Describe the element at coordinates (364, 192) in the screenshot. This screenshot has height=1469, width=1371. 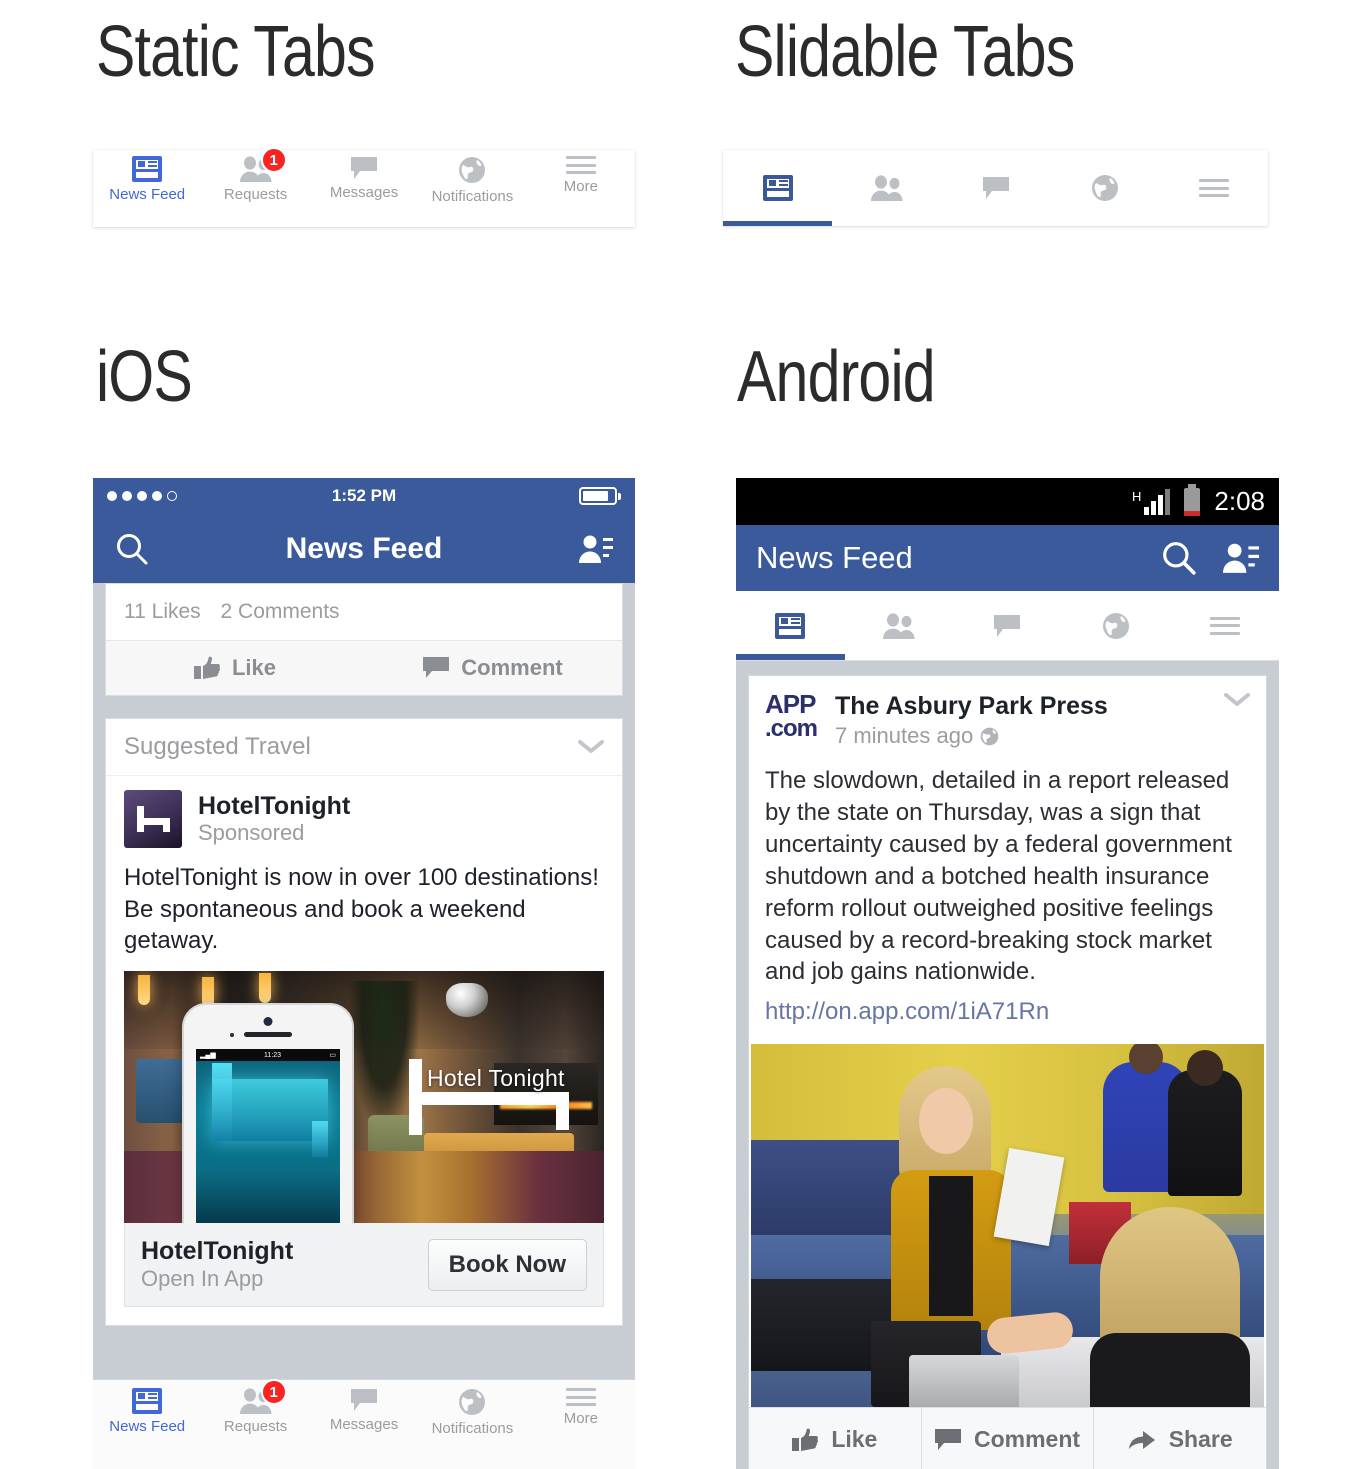
I see `tab-label: Messages` at that location.